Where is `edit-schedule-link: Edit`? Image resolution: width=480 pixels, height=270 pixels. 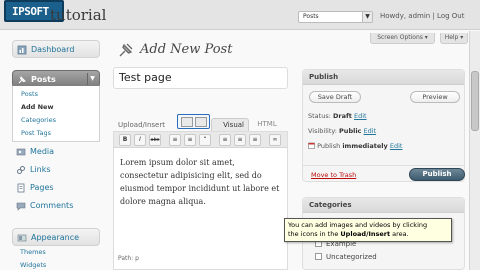
edit-schedule-link: Edit is located at coordinates (396, 146).